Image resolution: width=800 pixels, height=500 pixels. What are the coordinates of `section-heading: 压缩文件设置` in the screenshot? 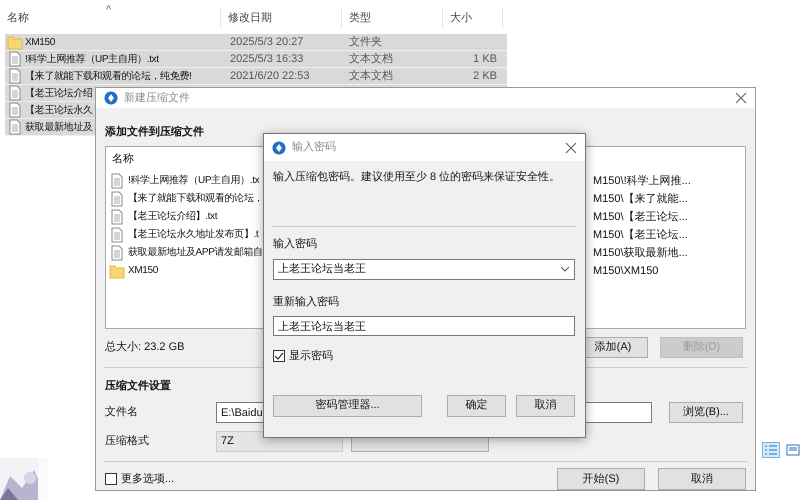 It's located at (138, 386).